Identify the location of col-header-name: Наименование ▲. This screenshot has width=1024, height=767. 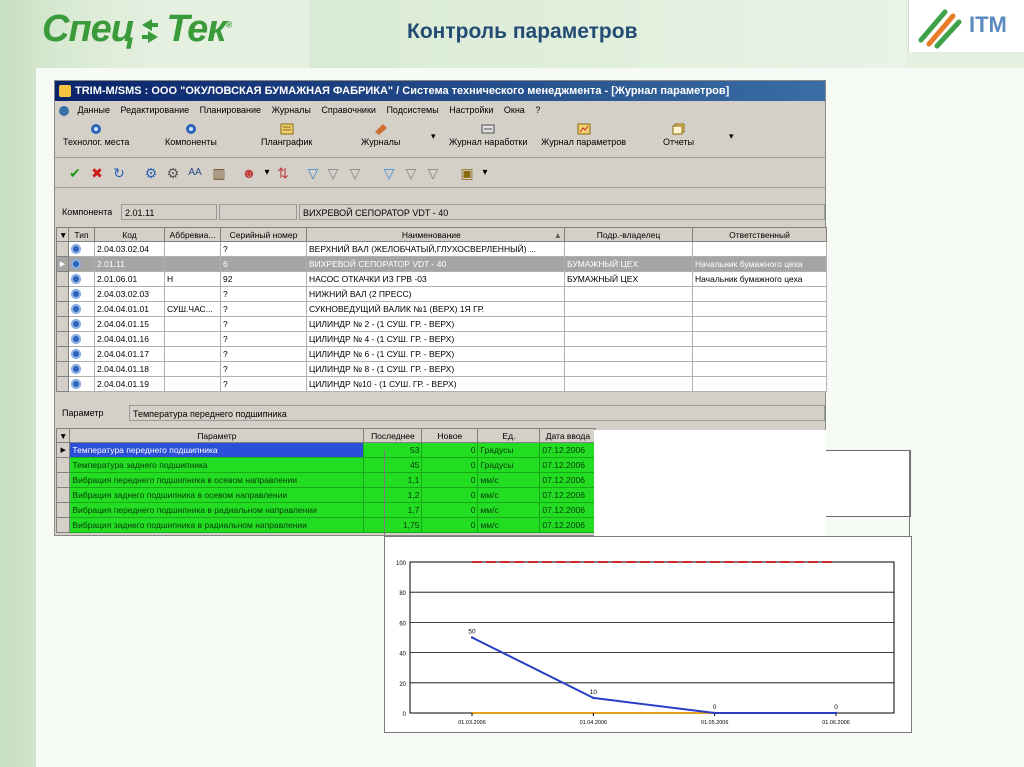
(435, 234).